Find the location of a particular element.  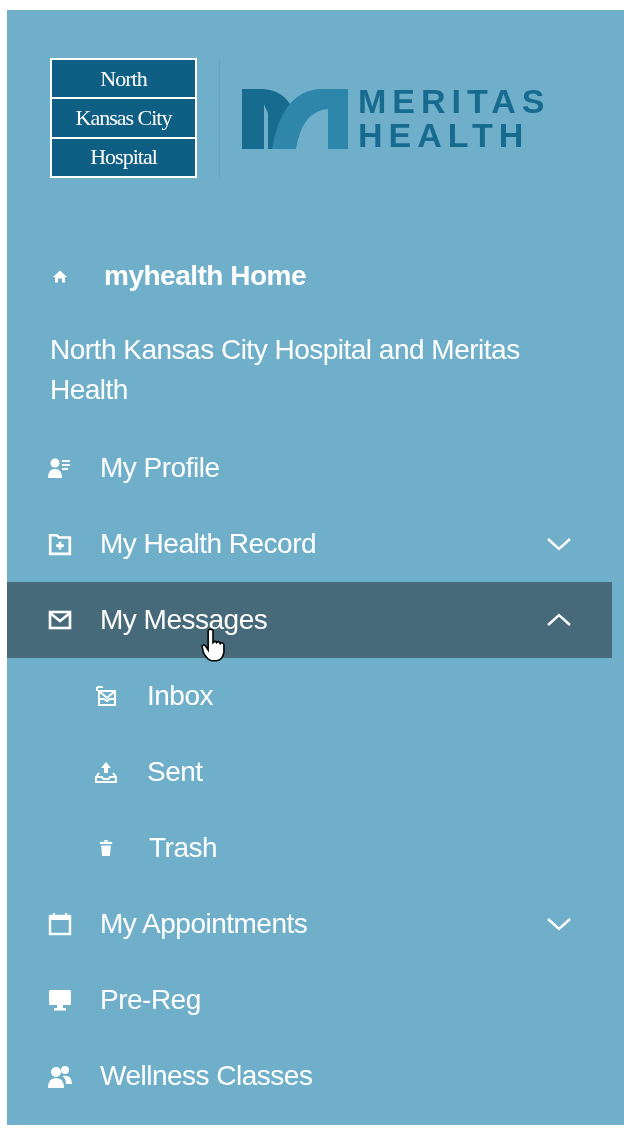

nav-item: Wellness Classes is located at coordinates (309, 1076).